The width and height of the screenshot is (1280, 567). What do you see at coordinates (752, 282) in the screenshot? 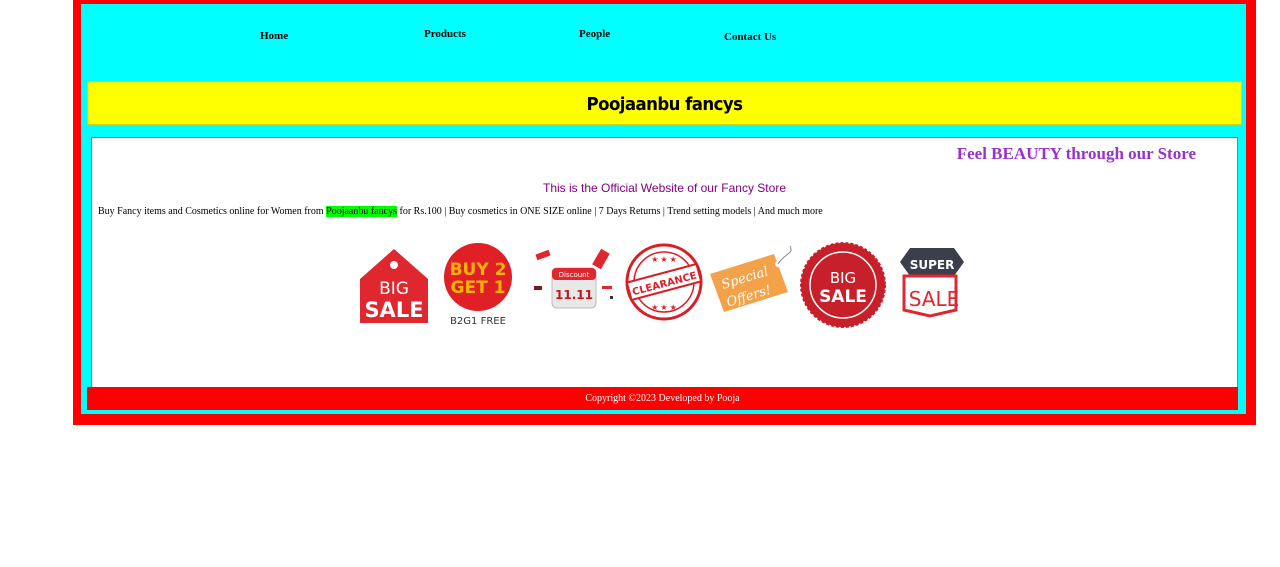
I see `special-offers-tag-icon: Special Offers!` at bounding box center [752, 282].